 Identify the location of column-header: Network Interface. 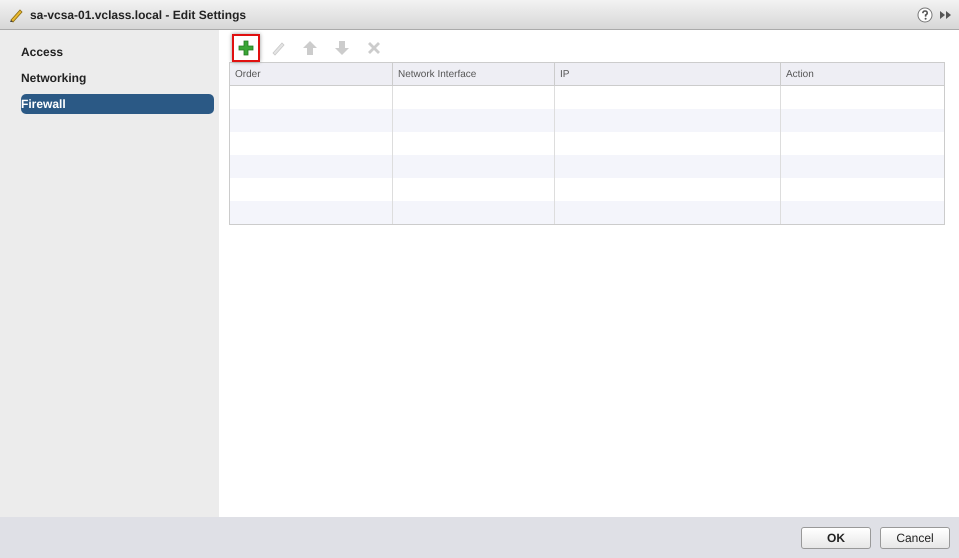
(474, 74).